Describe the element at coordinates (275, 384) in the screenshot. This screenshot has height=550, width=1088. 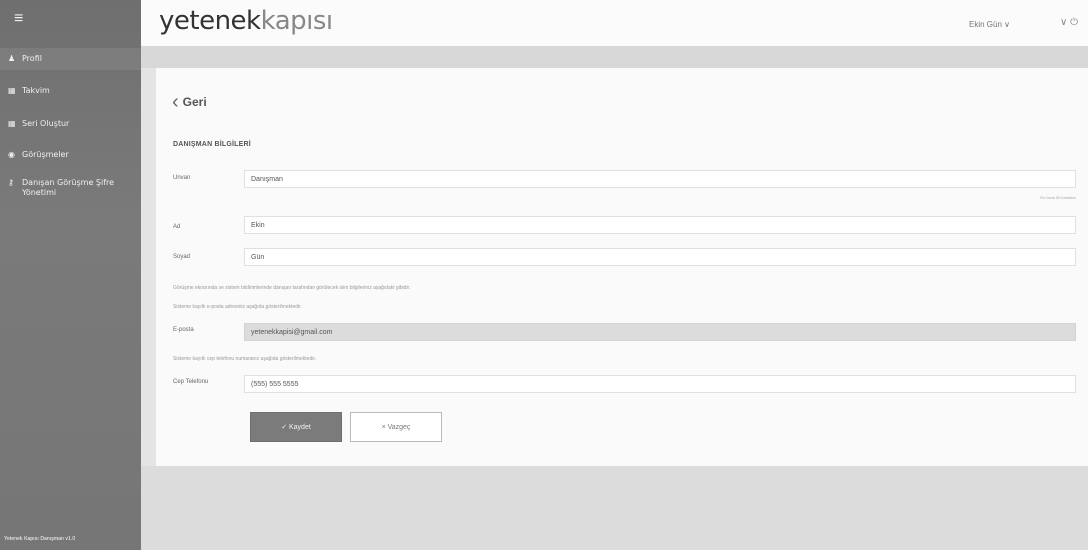
I see `phone-value: (555) 555 5555` at that location.